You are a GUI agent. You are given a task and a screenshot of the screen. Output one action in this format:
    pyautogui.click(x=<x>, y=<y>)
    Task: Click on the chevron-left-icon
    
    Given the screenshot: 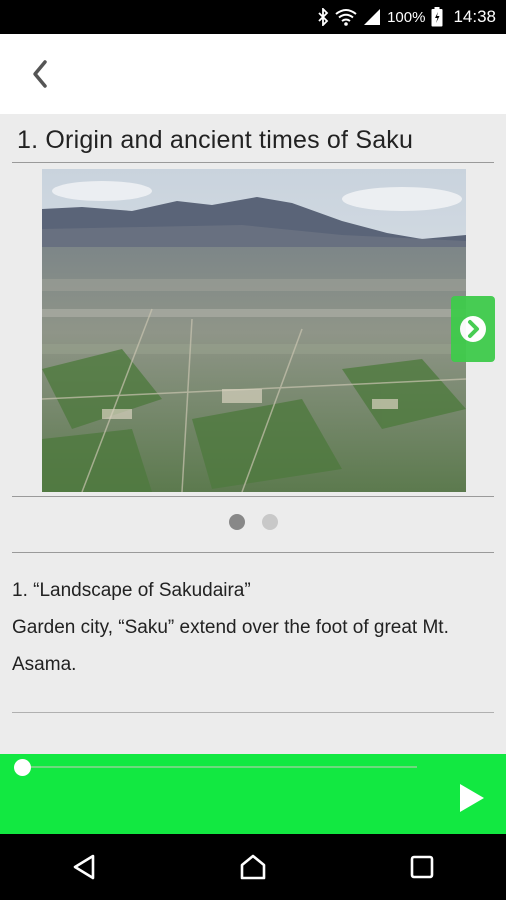 What is the action you would take?
    pyautogui.click(x=40, y=74)
    